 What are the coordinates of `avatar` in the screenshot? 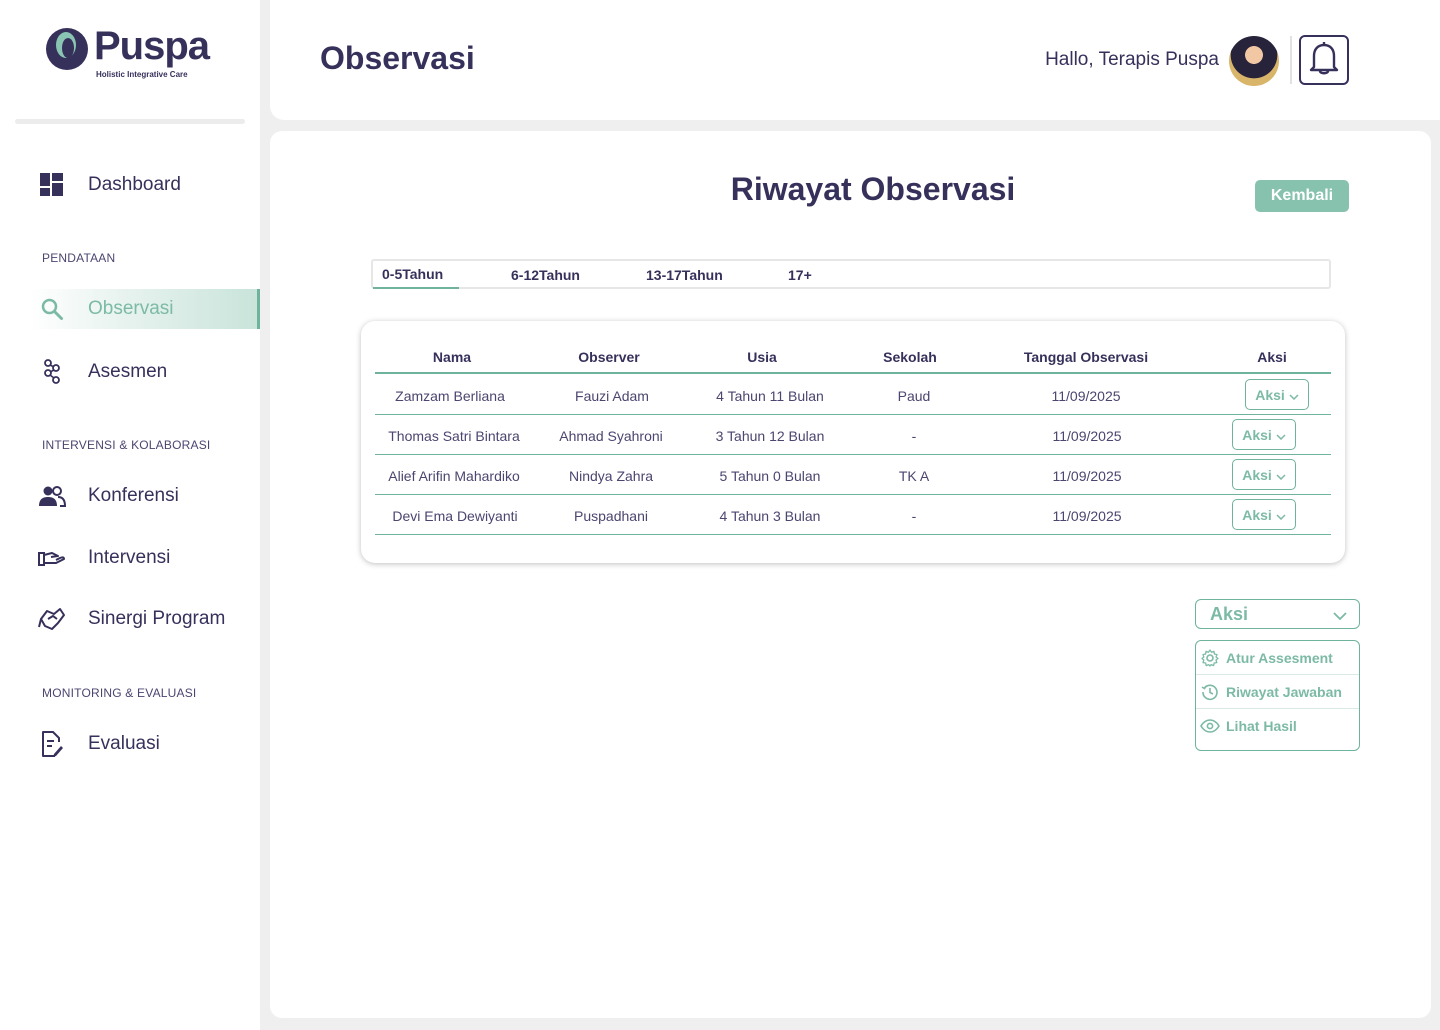 It's located at (1254, 61).